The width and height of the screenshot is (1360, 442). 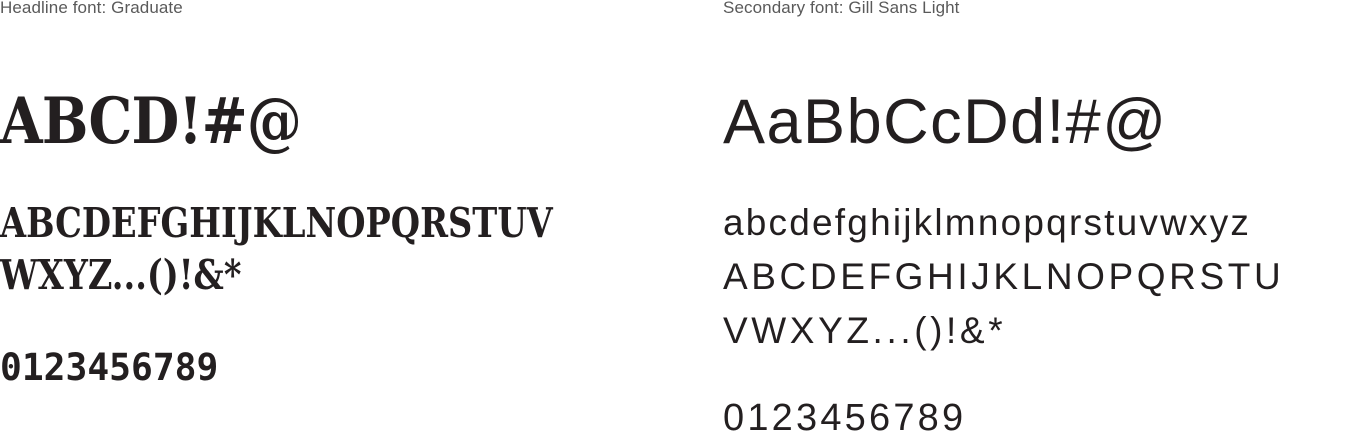 What do you see at coordinates (841, 8) in the screenshot?
I see `secondary-font-caption: Secondary font: Gill Sans Light` at bounding box center [841, 8].